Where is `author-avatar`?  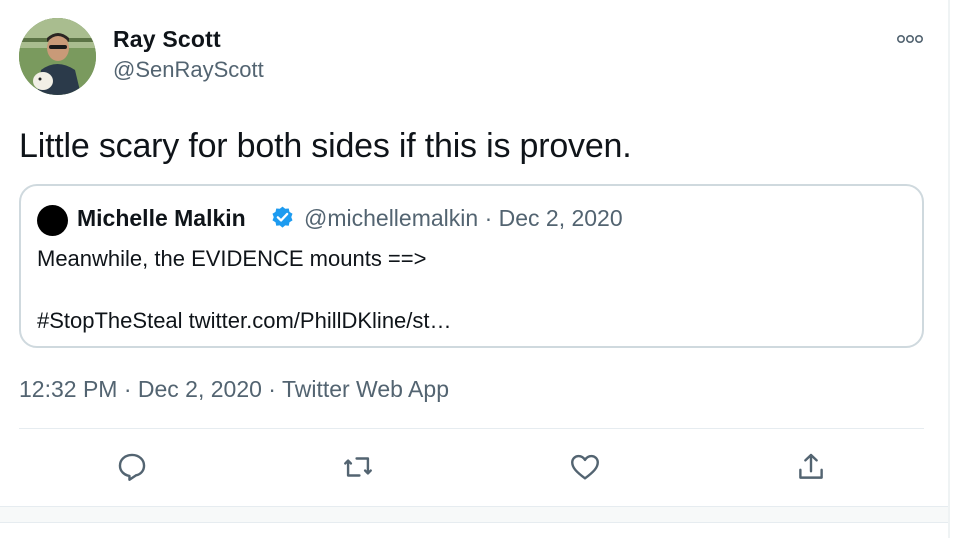 author-avatar is located at coordinates (57, 56).